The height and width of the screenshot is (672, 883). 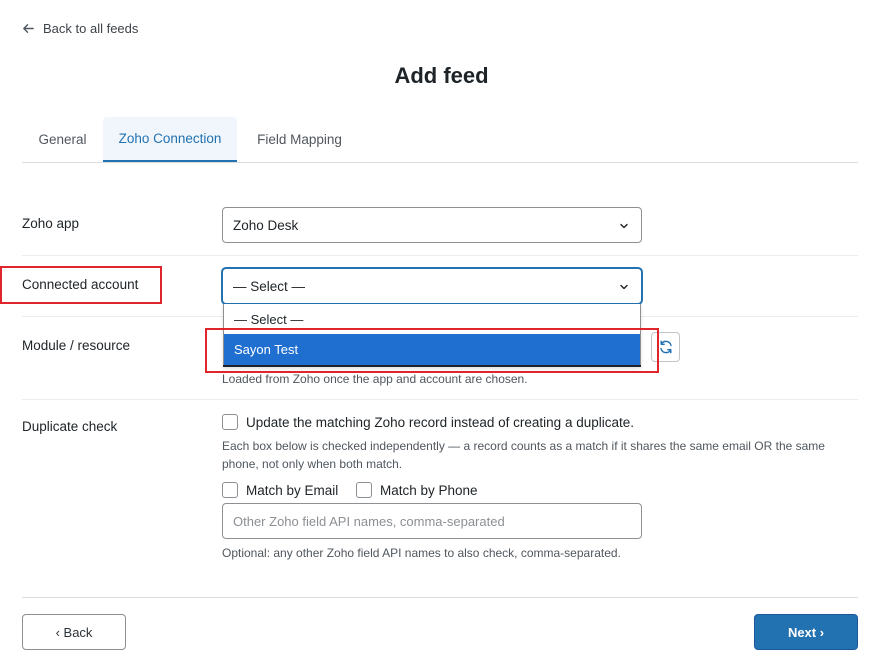 I want to click on tab-zoho-connection: Zoho Connection, so click(x=170, y=139).